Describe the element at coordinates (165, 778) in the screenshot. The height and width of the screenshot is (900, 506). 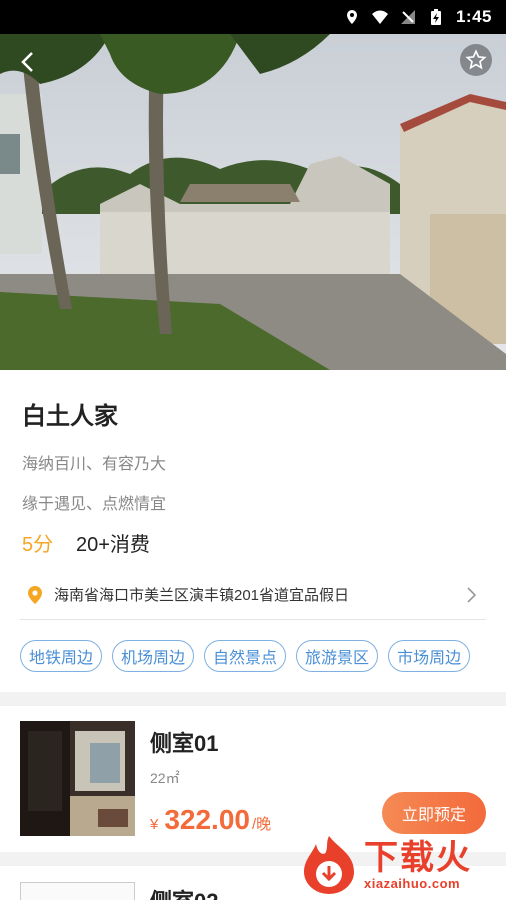
I see `room-area: 22㎡` at that location.